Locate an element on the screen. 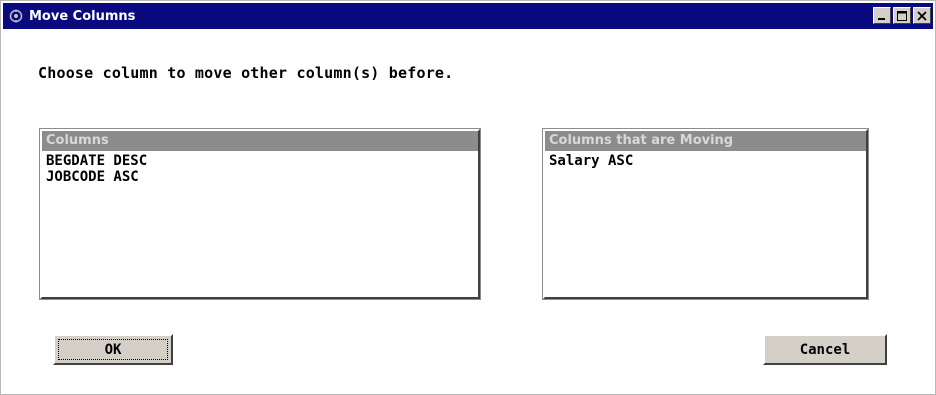  columns-list-header: Columns is located at coordinates (260, 141).